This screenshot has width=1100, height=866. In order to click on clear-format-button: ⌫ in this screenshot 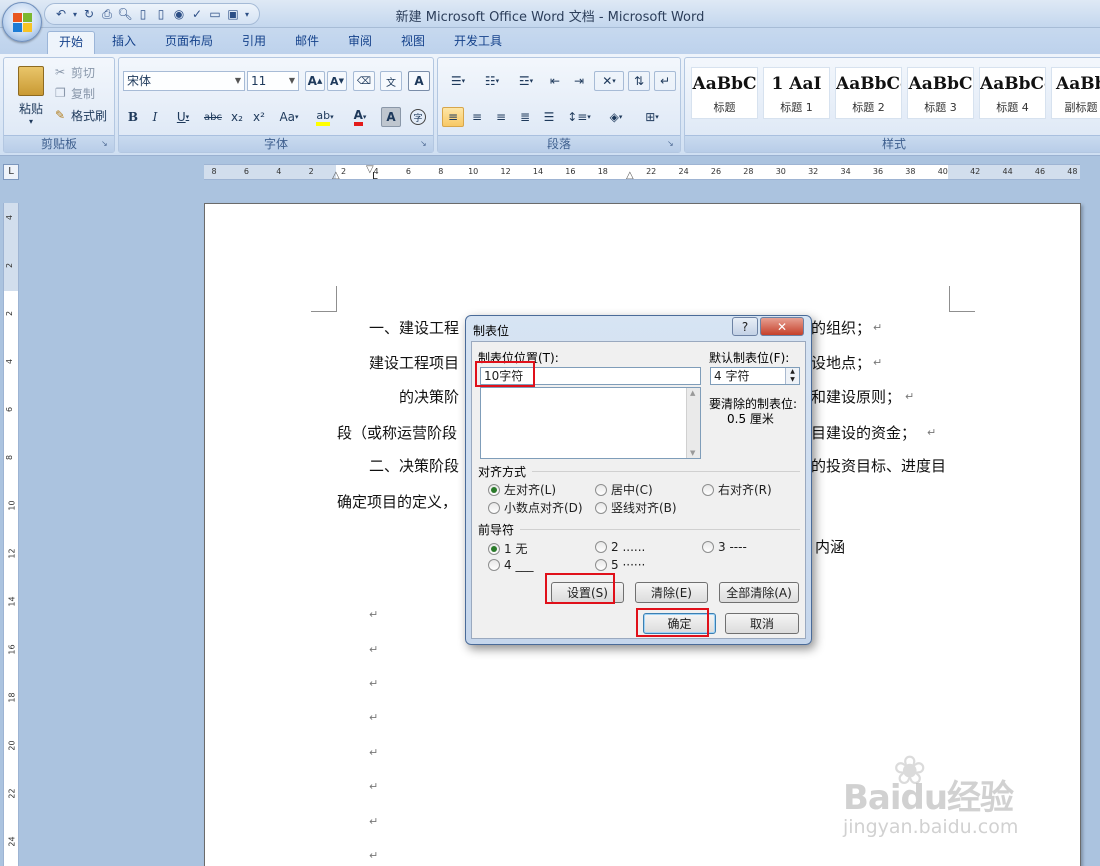, I will do `click(364, 81)`.